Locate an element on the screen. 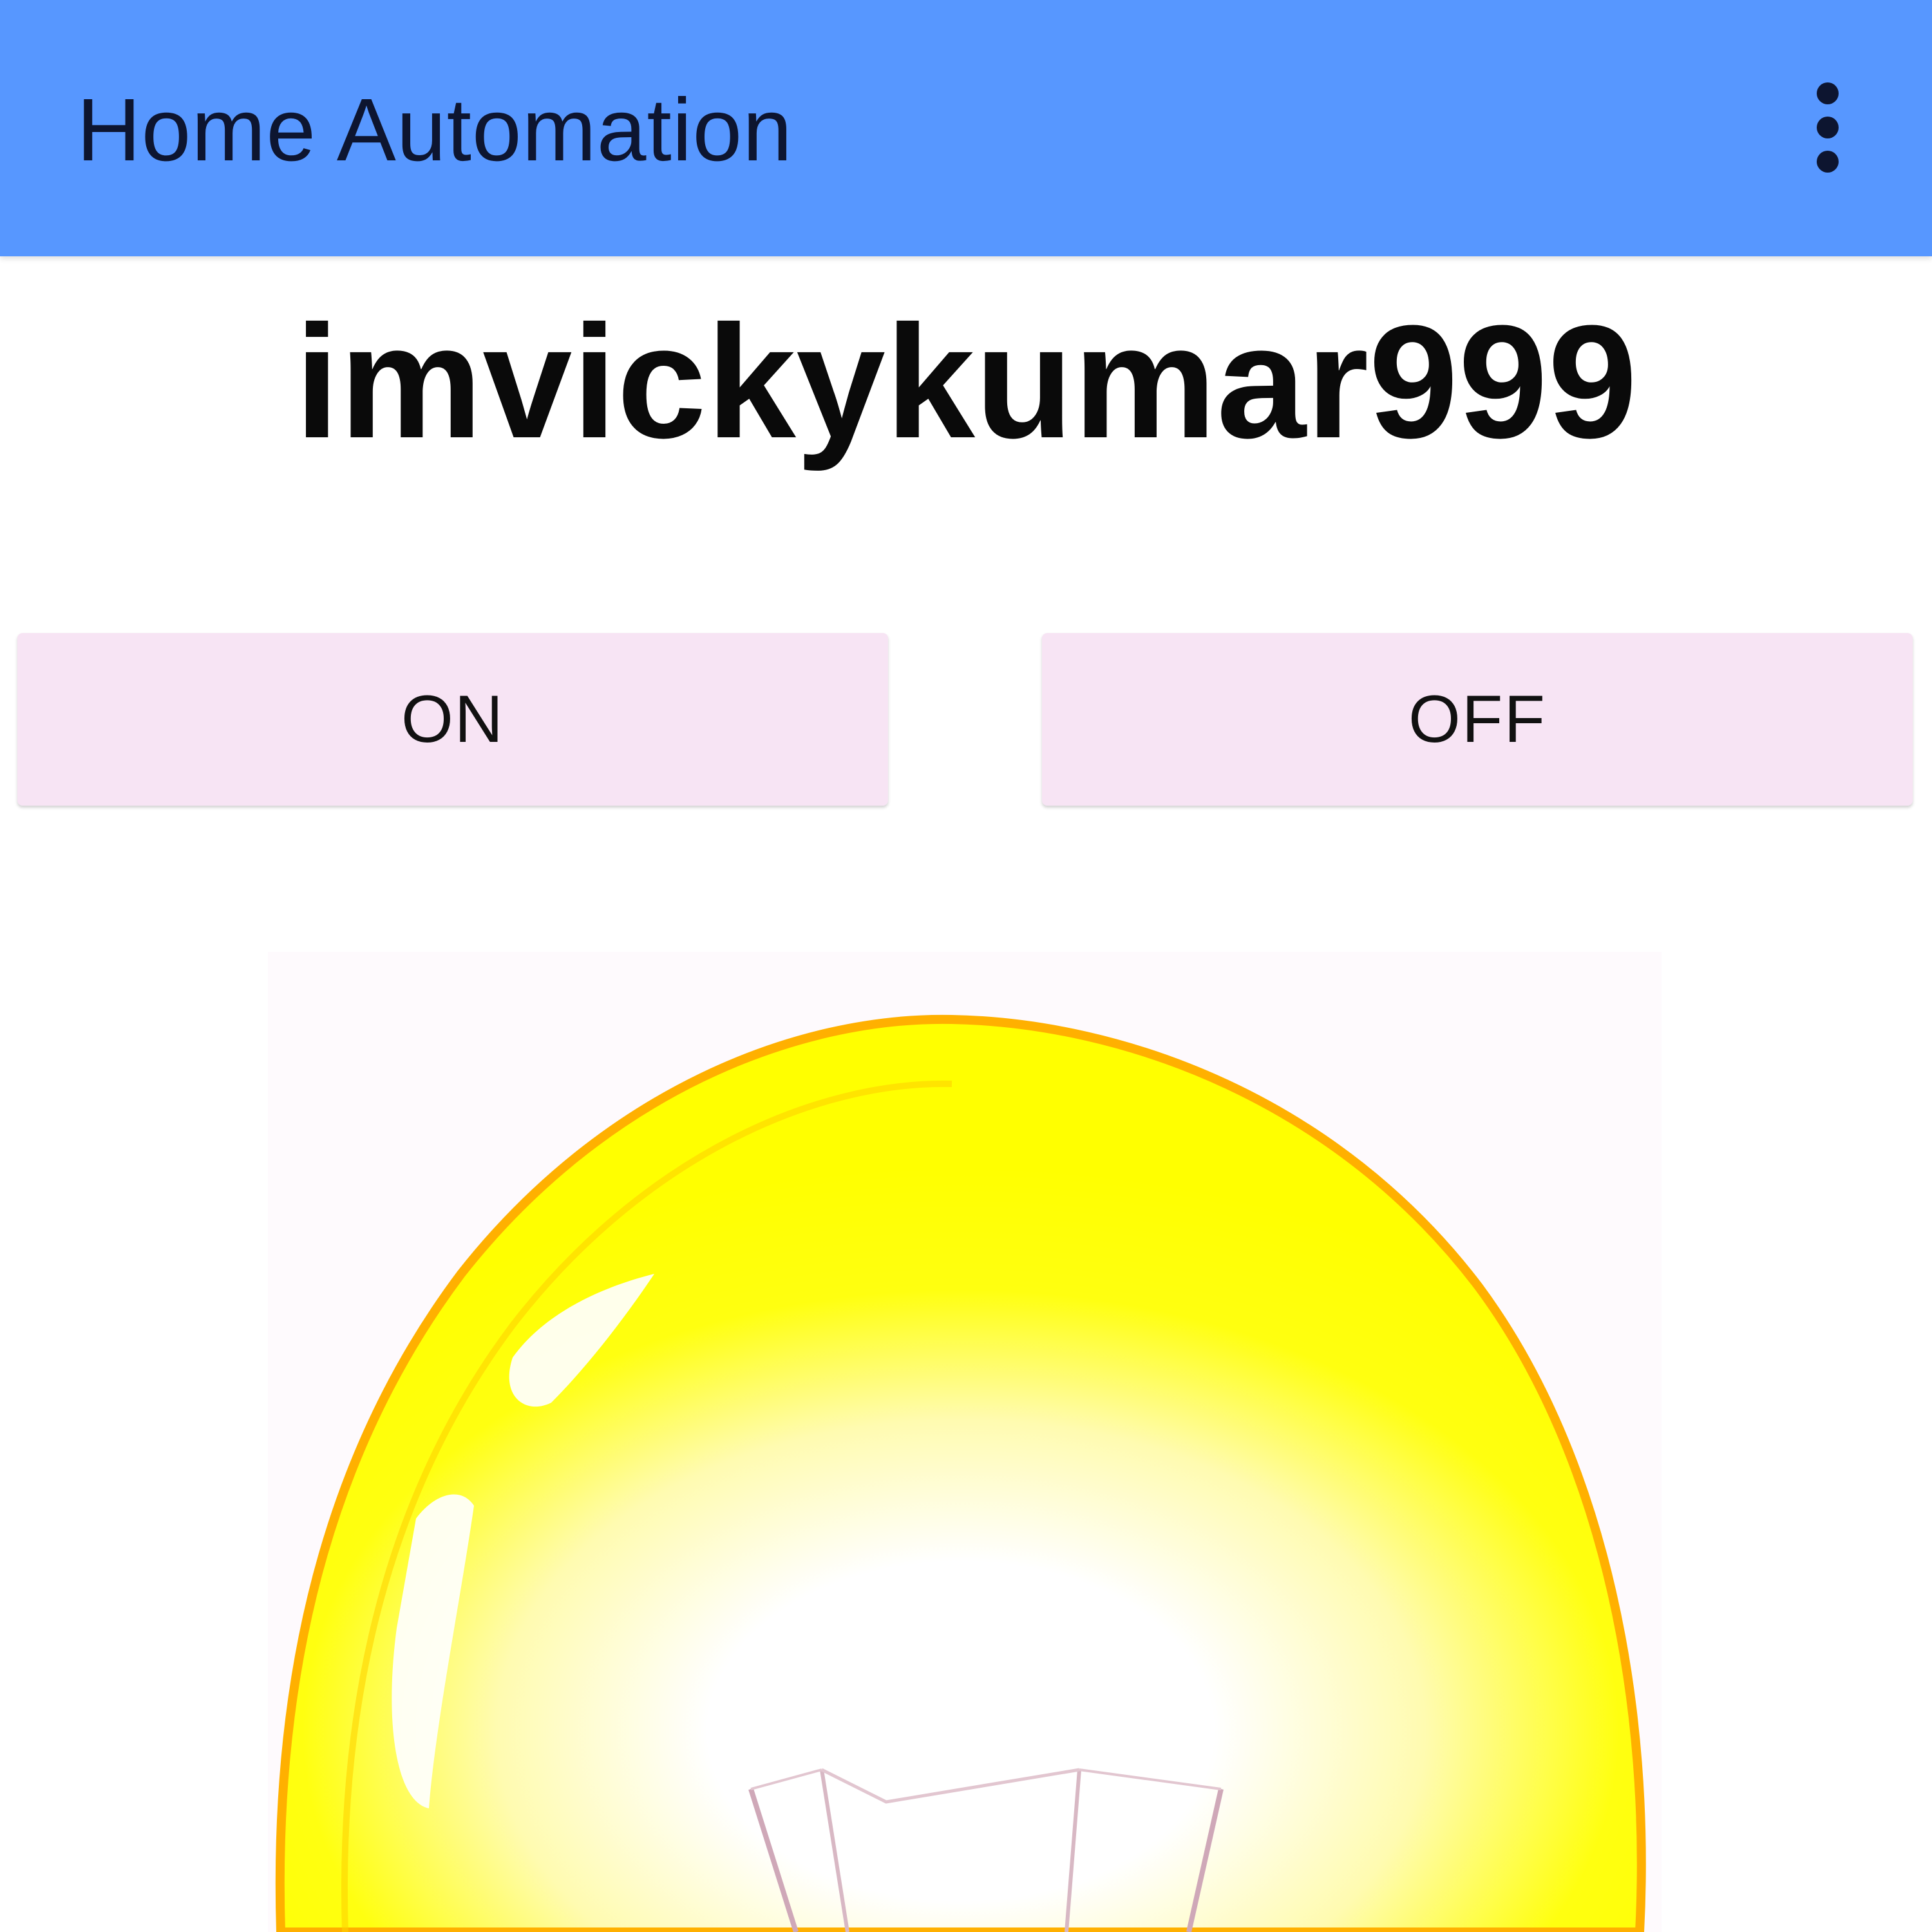 Image resolution: width=1932 pixels, height=1932 pixels. more-vert-icon is located at coordinates (1828, 128).